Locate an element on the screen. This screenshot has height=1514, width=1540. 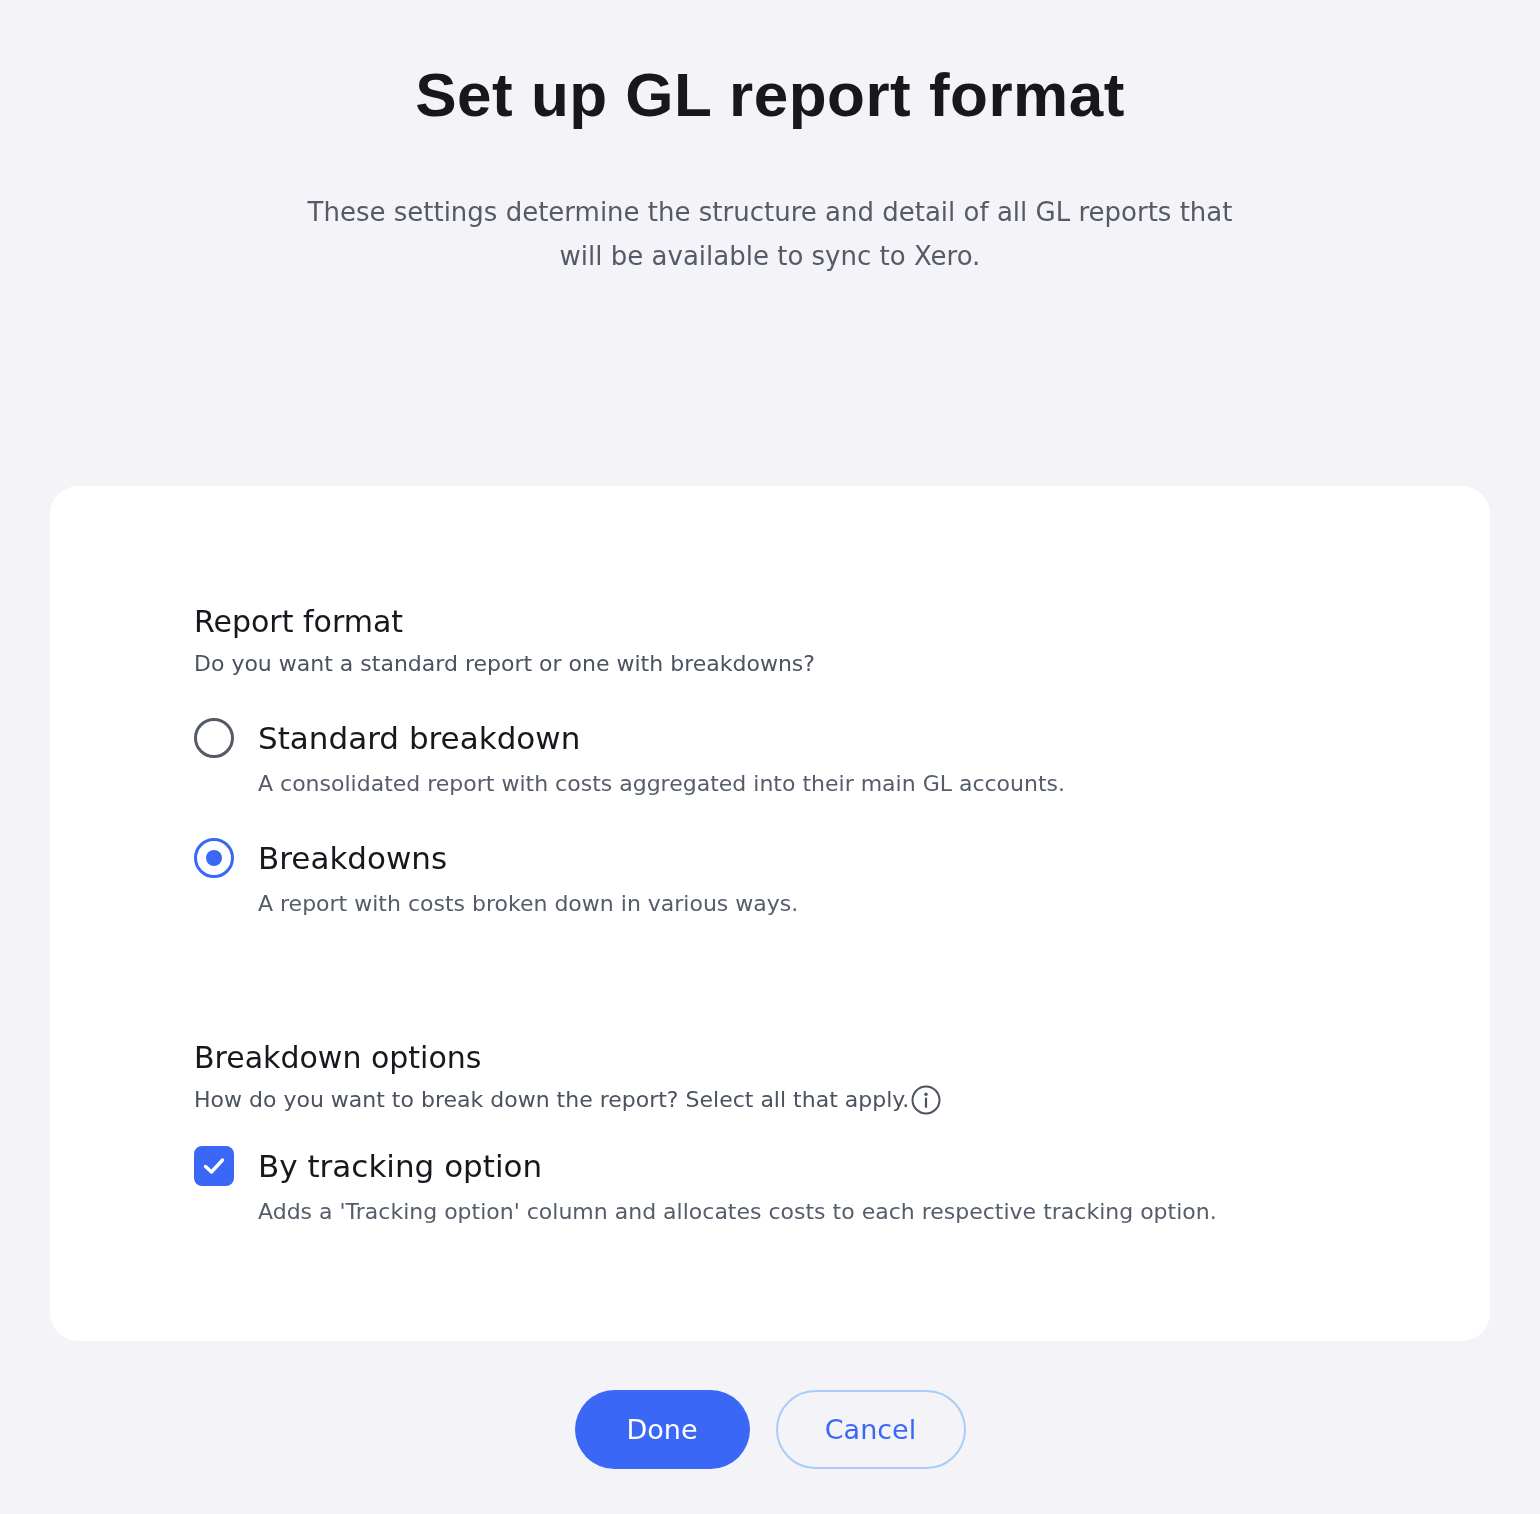
section-heading: Report format is located at coordinates (299, 622).